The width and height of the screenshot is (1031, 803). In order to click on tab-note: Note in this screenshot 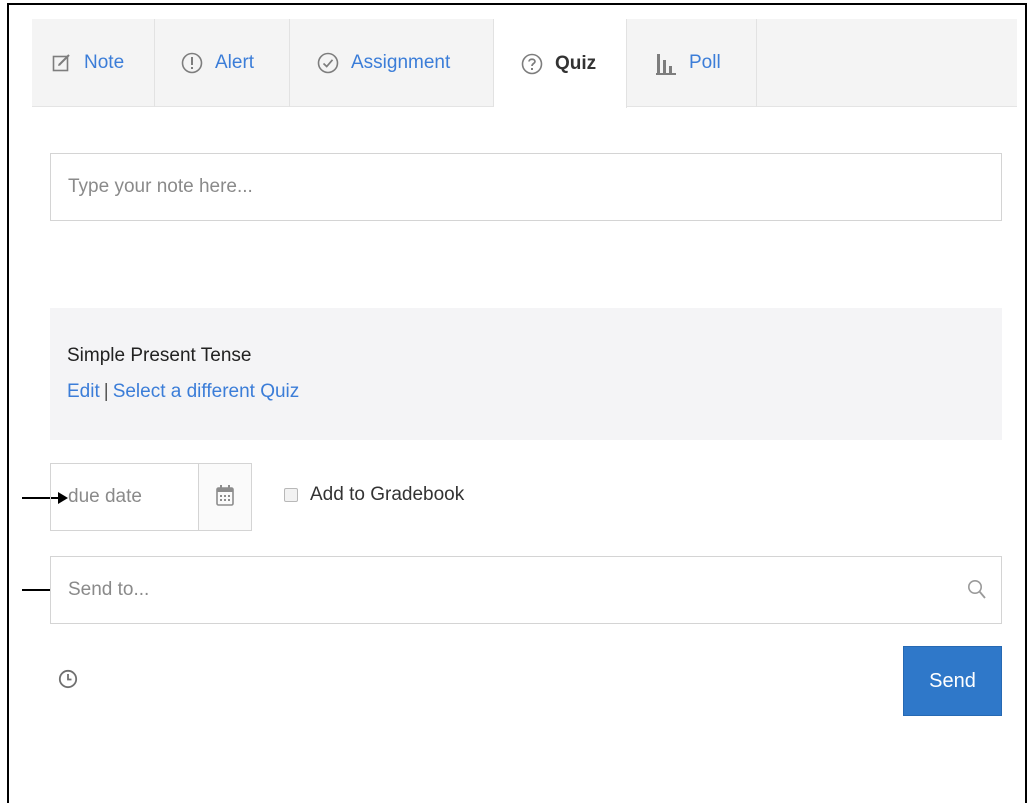, I will do `click(93, 63)`.